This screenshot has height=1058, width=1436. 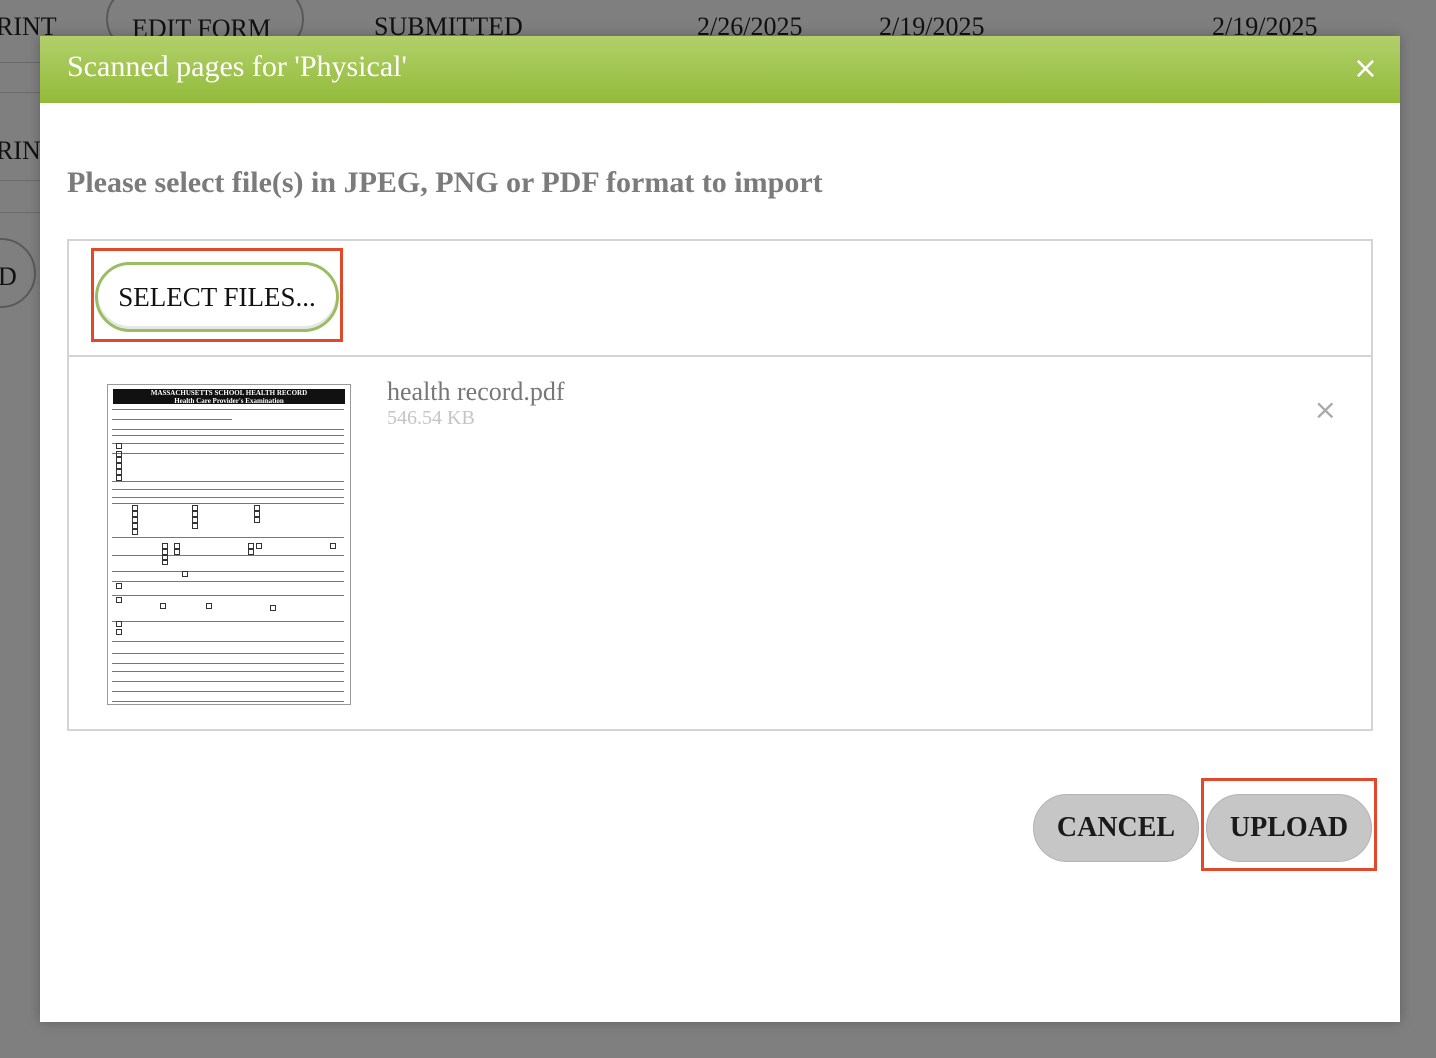 I want to click on thumbnail-title: MASSACHUSETTS SCHOOL HEALTH RECORD, so click(x=229, y=393).